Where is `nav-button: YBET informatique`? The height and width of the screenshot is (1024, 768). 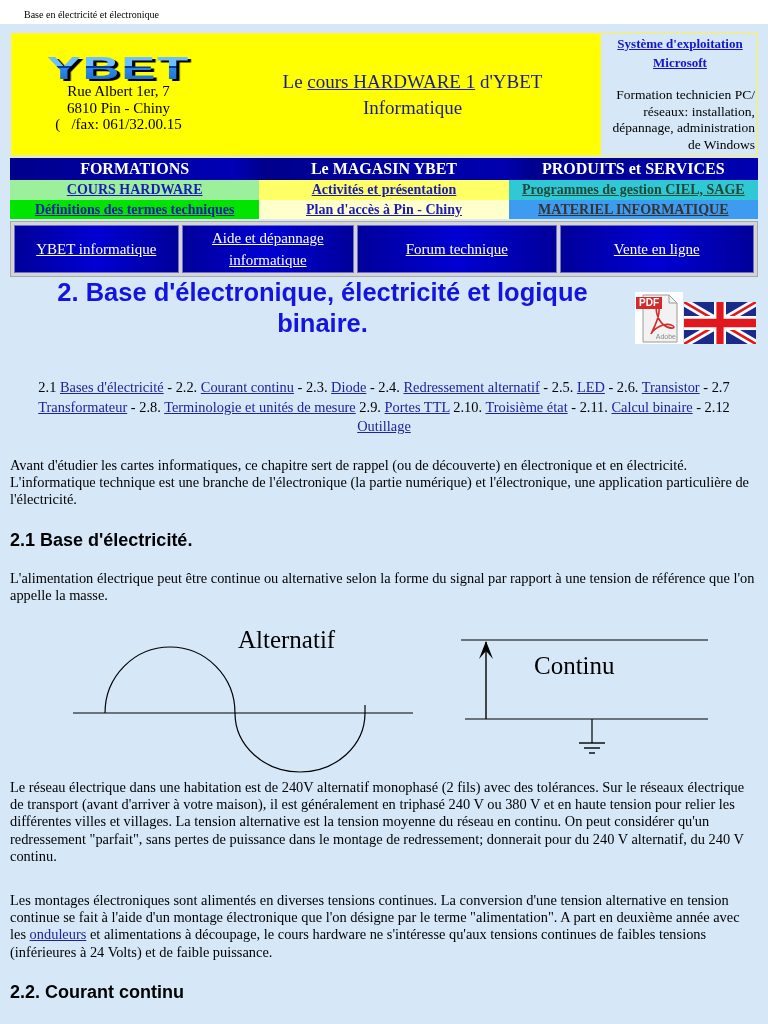
nav-button: YBET informatique is located at coordinates (96, 249).